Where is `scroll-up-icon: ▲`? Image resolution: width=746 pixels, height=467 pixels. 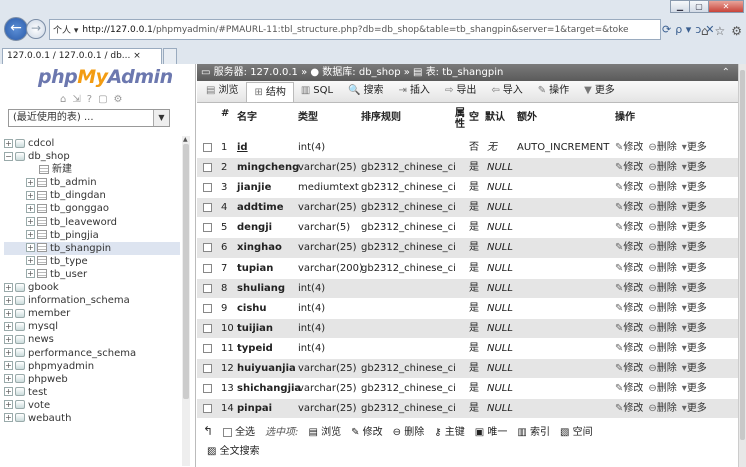
scroll-up-icon: ▲ is located at coordinates (185, 139).